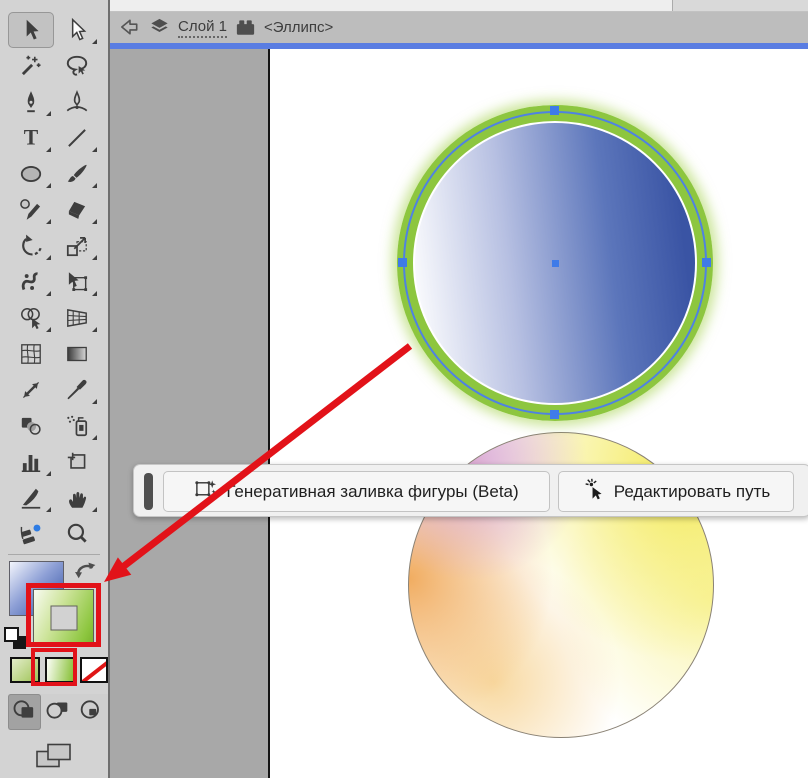 Image resolution: width=808 pixels, height=778 pixels. Describe the element at coordinates (159, 27) in the screenshot. I see `layers-icon` at that location.